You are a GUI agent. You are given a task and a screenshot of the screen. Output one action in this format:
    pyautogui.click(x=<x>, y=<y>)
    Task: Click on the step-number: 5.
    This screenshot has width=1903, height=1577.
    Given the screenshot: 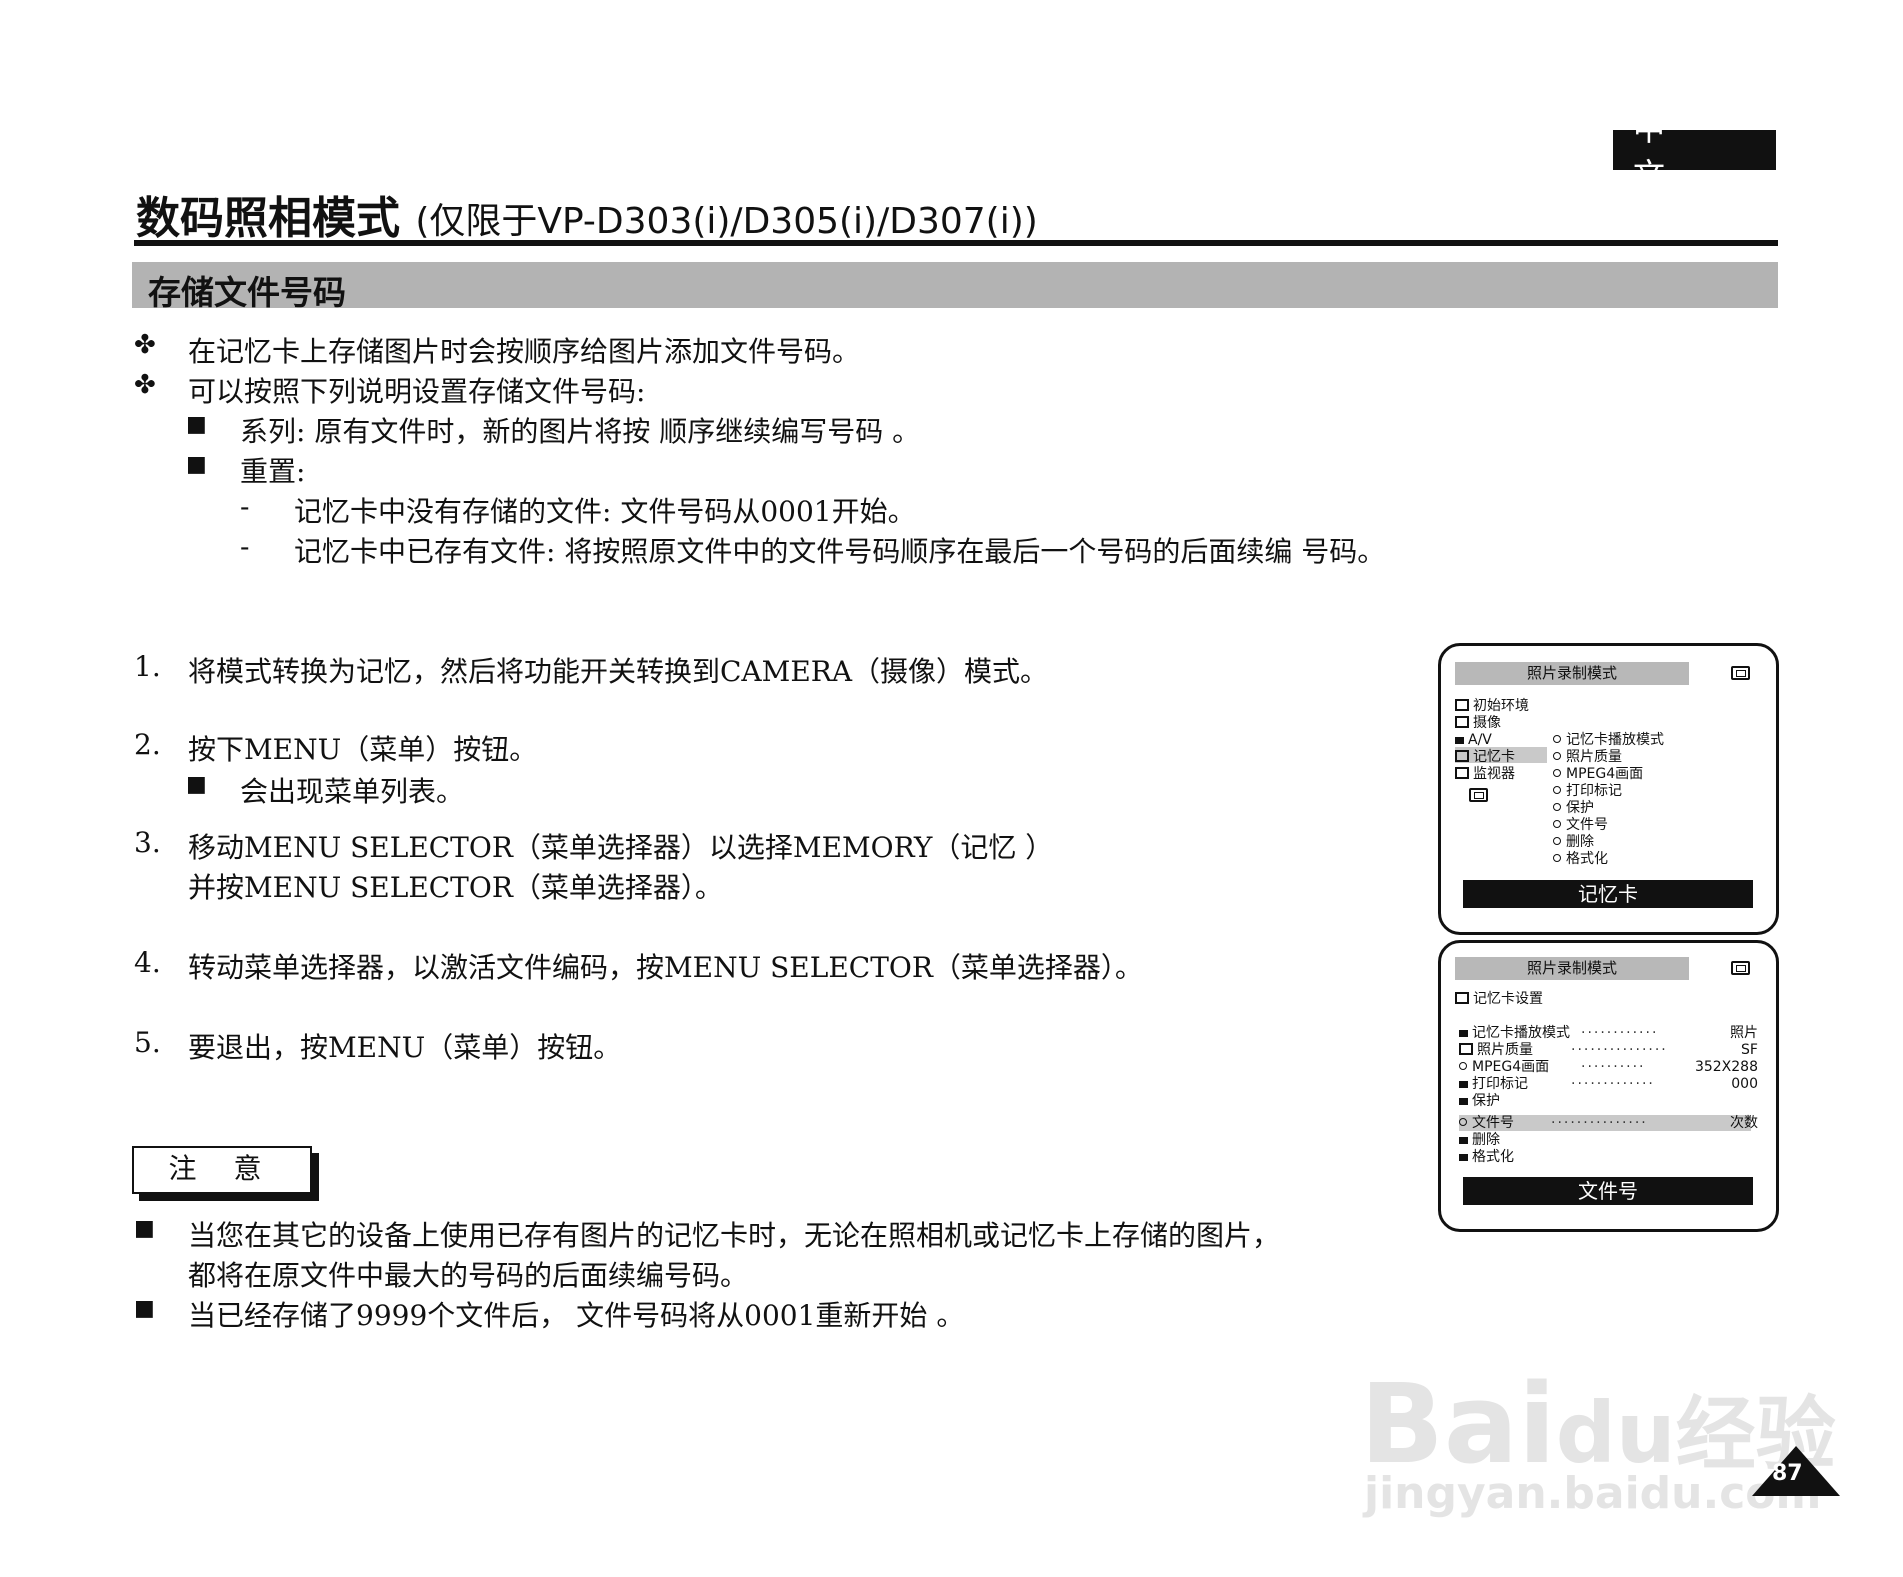 What is the action you would take?
    pyautogui.click(x=147, y=1042)
    